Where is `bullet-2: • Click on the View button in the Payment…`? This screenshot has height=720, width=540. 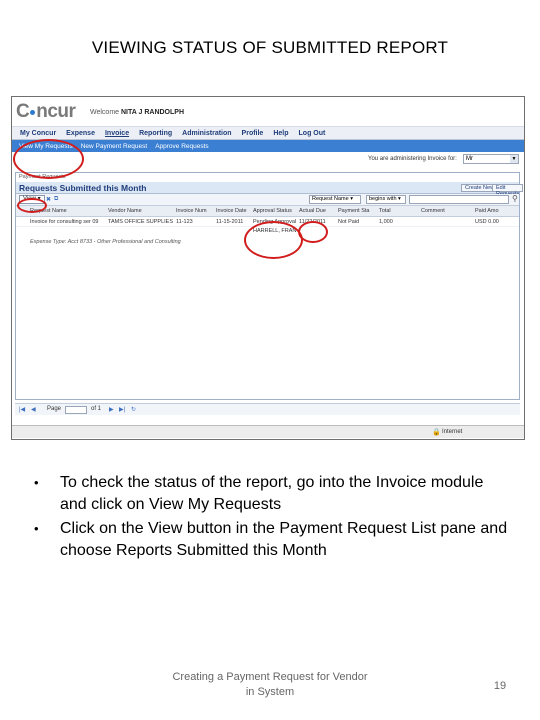 bullet-2: • Click on the View button in the Payment… is located at coordinates (271, 539).